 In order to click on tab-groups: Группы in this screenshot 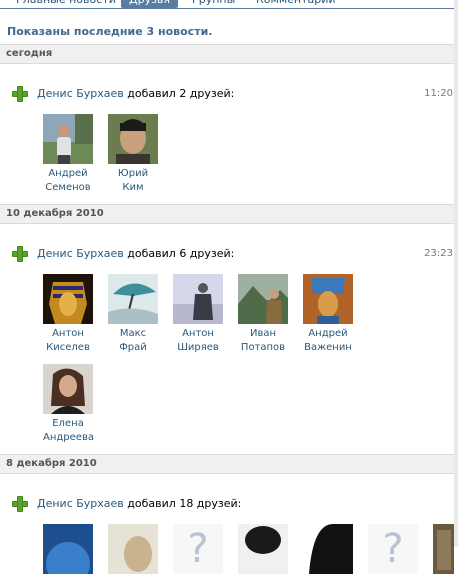, I will do `click(213, 4)`.